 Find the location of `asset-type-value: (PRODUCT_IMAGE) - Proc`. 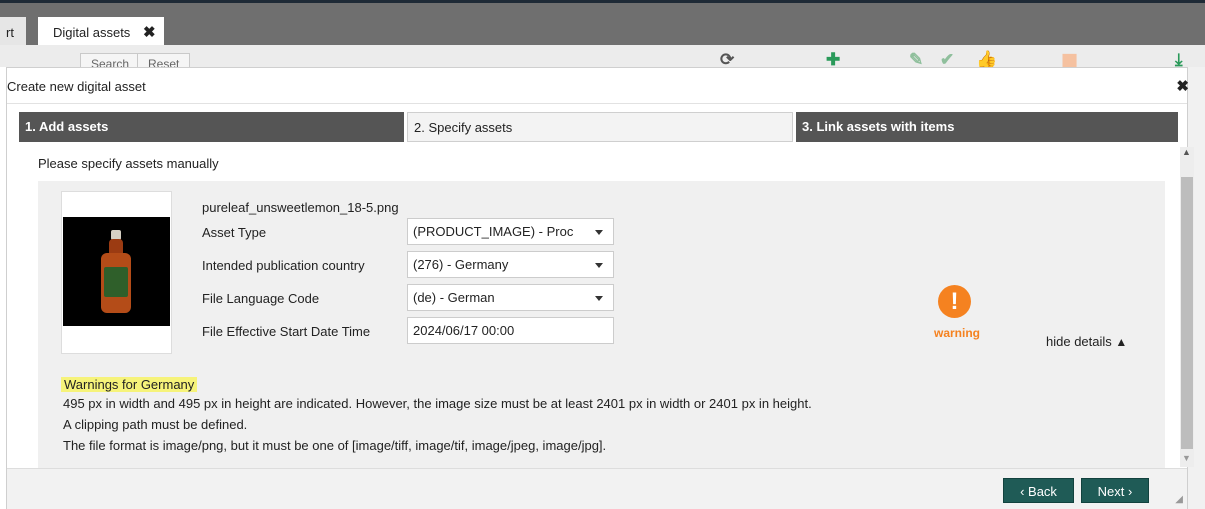

asset-type-value: (PRODUCT_IMAGE) - Proc is located at coordinates (493, 231).